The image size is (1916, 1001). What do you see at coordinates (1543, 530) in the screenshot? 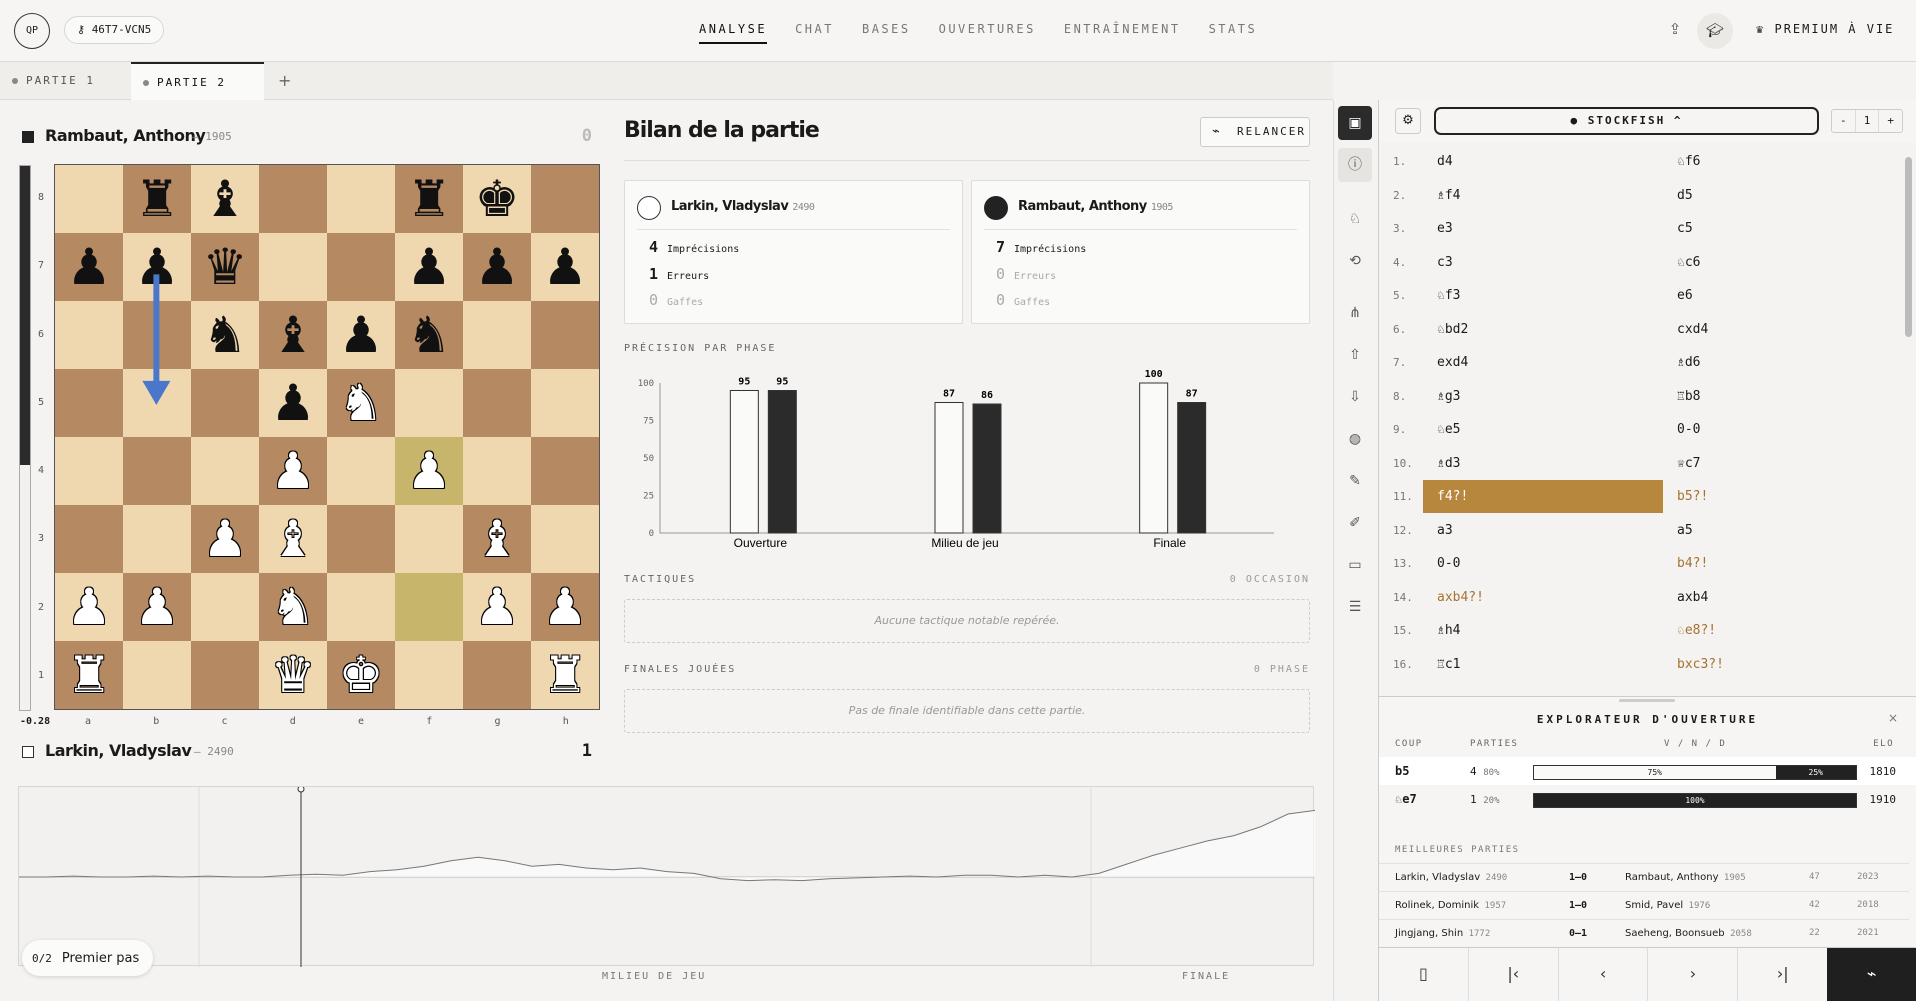
I see `white-move: a3` at bounding box center [1543, 530].